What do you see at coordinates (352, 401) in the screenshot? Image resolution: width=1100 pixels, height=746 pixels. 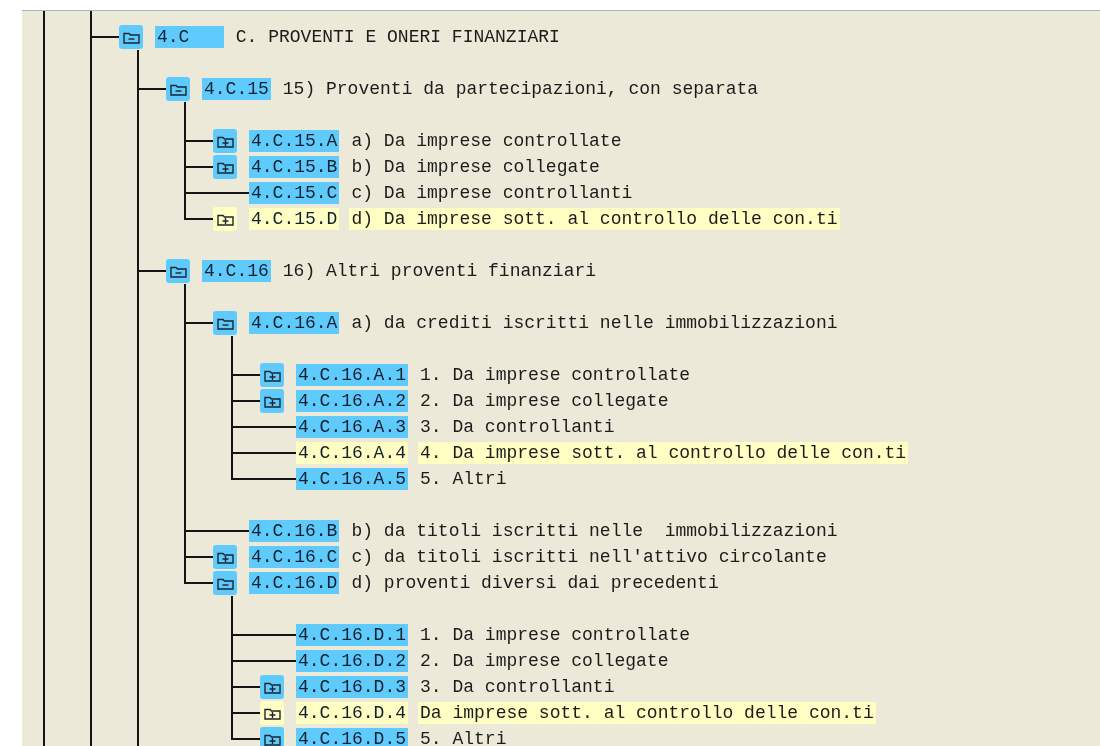 I see `node-key: 4.C.16.A.2` at bounding box center [352, 401].